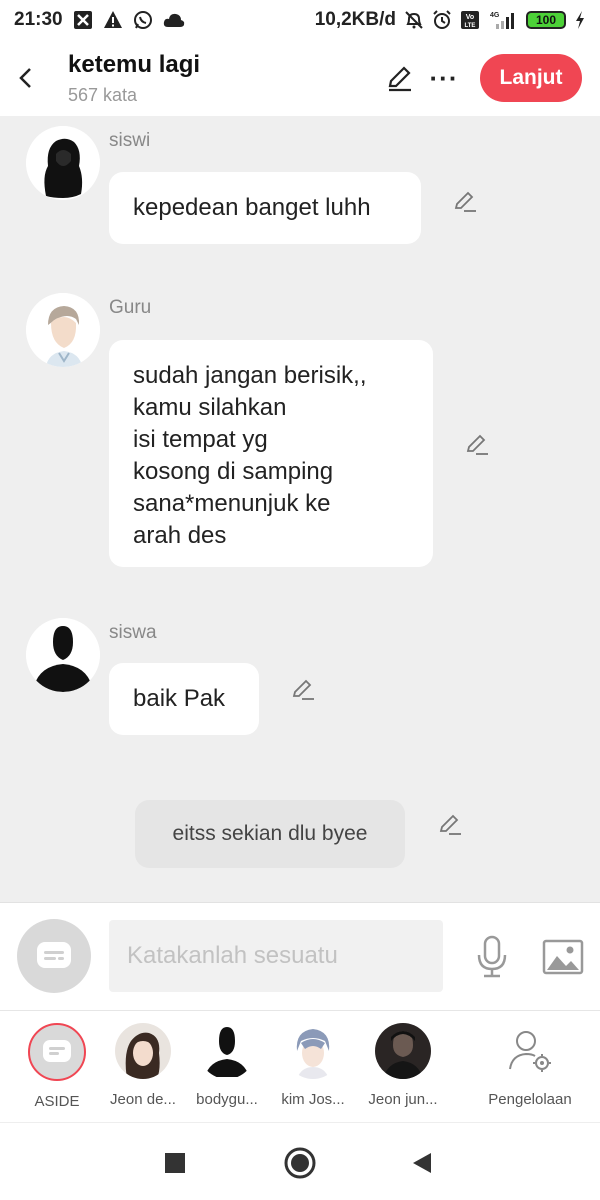 Image resolution: width=600 pixels, height=1200 pixels. I want to click on girl-silhouette-icon, so click(63, 163).